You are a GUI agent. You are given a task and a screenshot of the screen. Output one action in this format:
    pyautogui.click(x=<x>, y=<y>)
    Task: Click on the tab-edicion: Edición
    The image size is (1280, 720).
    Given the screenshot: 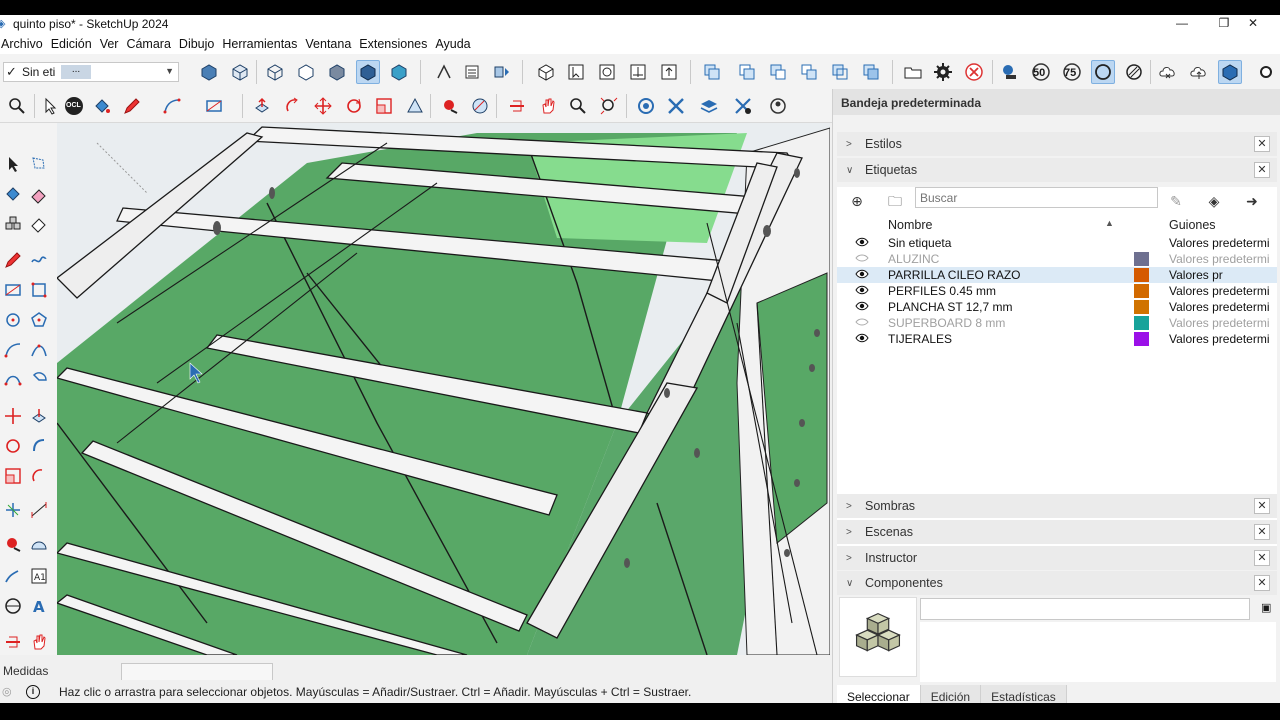 What is the action you would take?
    pyautogui.click(x=951, y=694)
    